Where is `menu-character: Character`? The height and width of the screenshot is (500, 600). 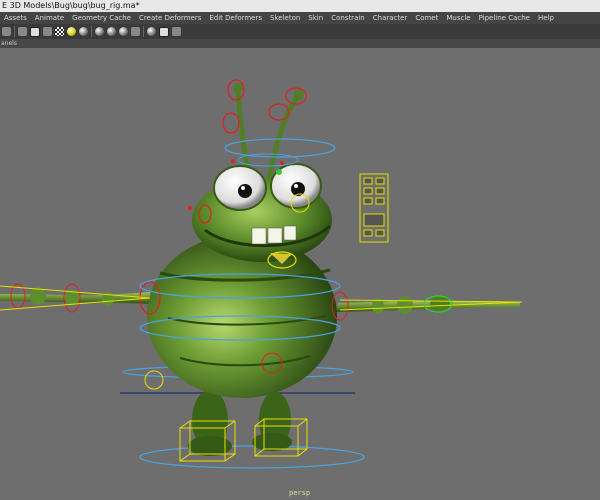 menu-character: Character is located at coordinates (390, 18).